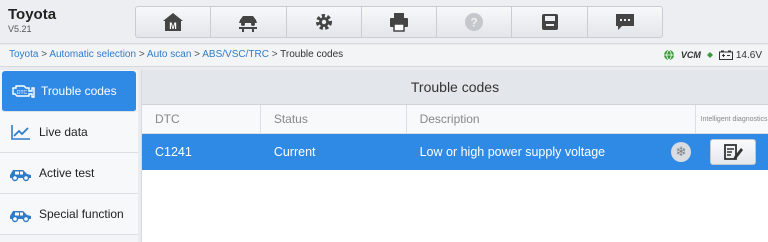 This screenshot has height=242, width=768. I want to click on printer-icon, so click(398, 22).